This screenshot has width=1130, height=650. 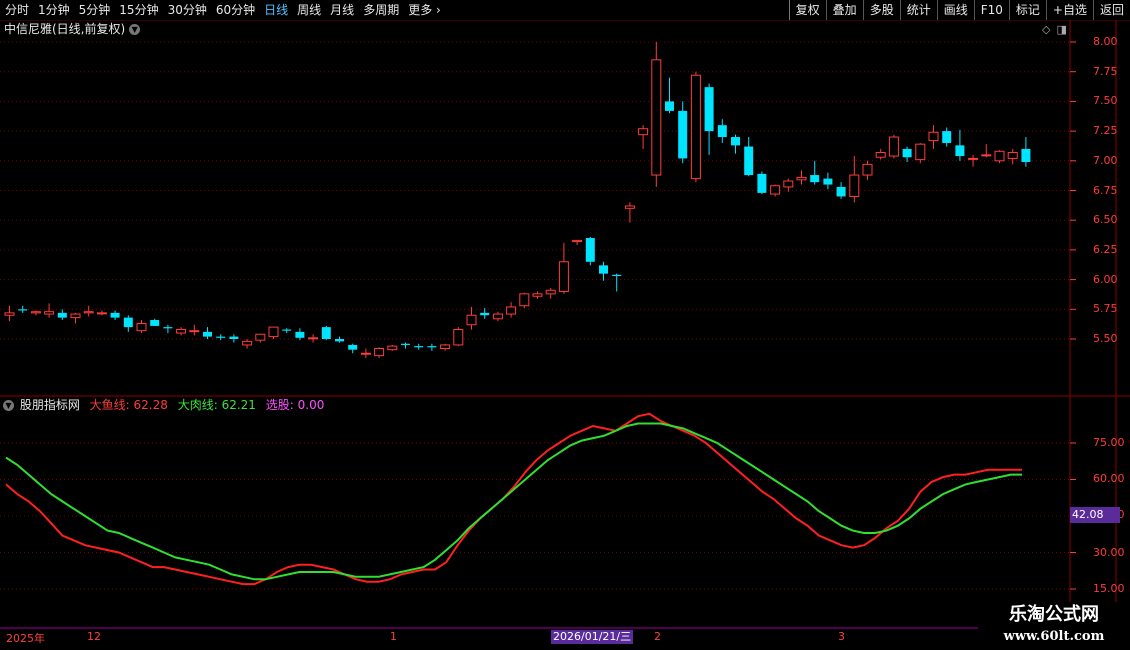 What do you see at coordinates (94, 636) in the screenshot?
I see `time-tick-label: 12` at bounding box center [94, 636].